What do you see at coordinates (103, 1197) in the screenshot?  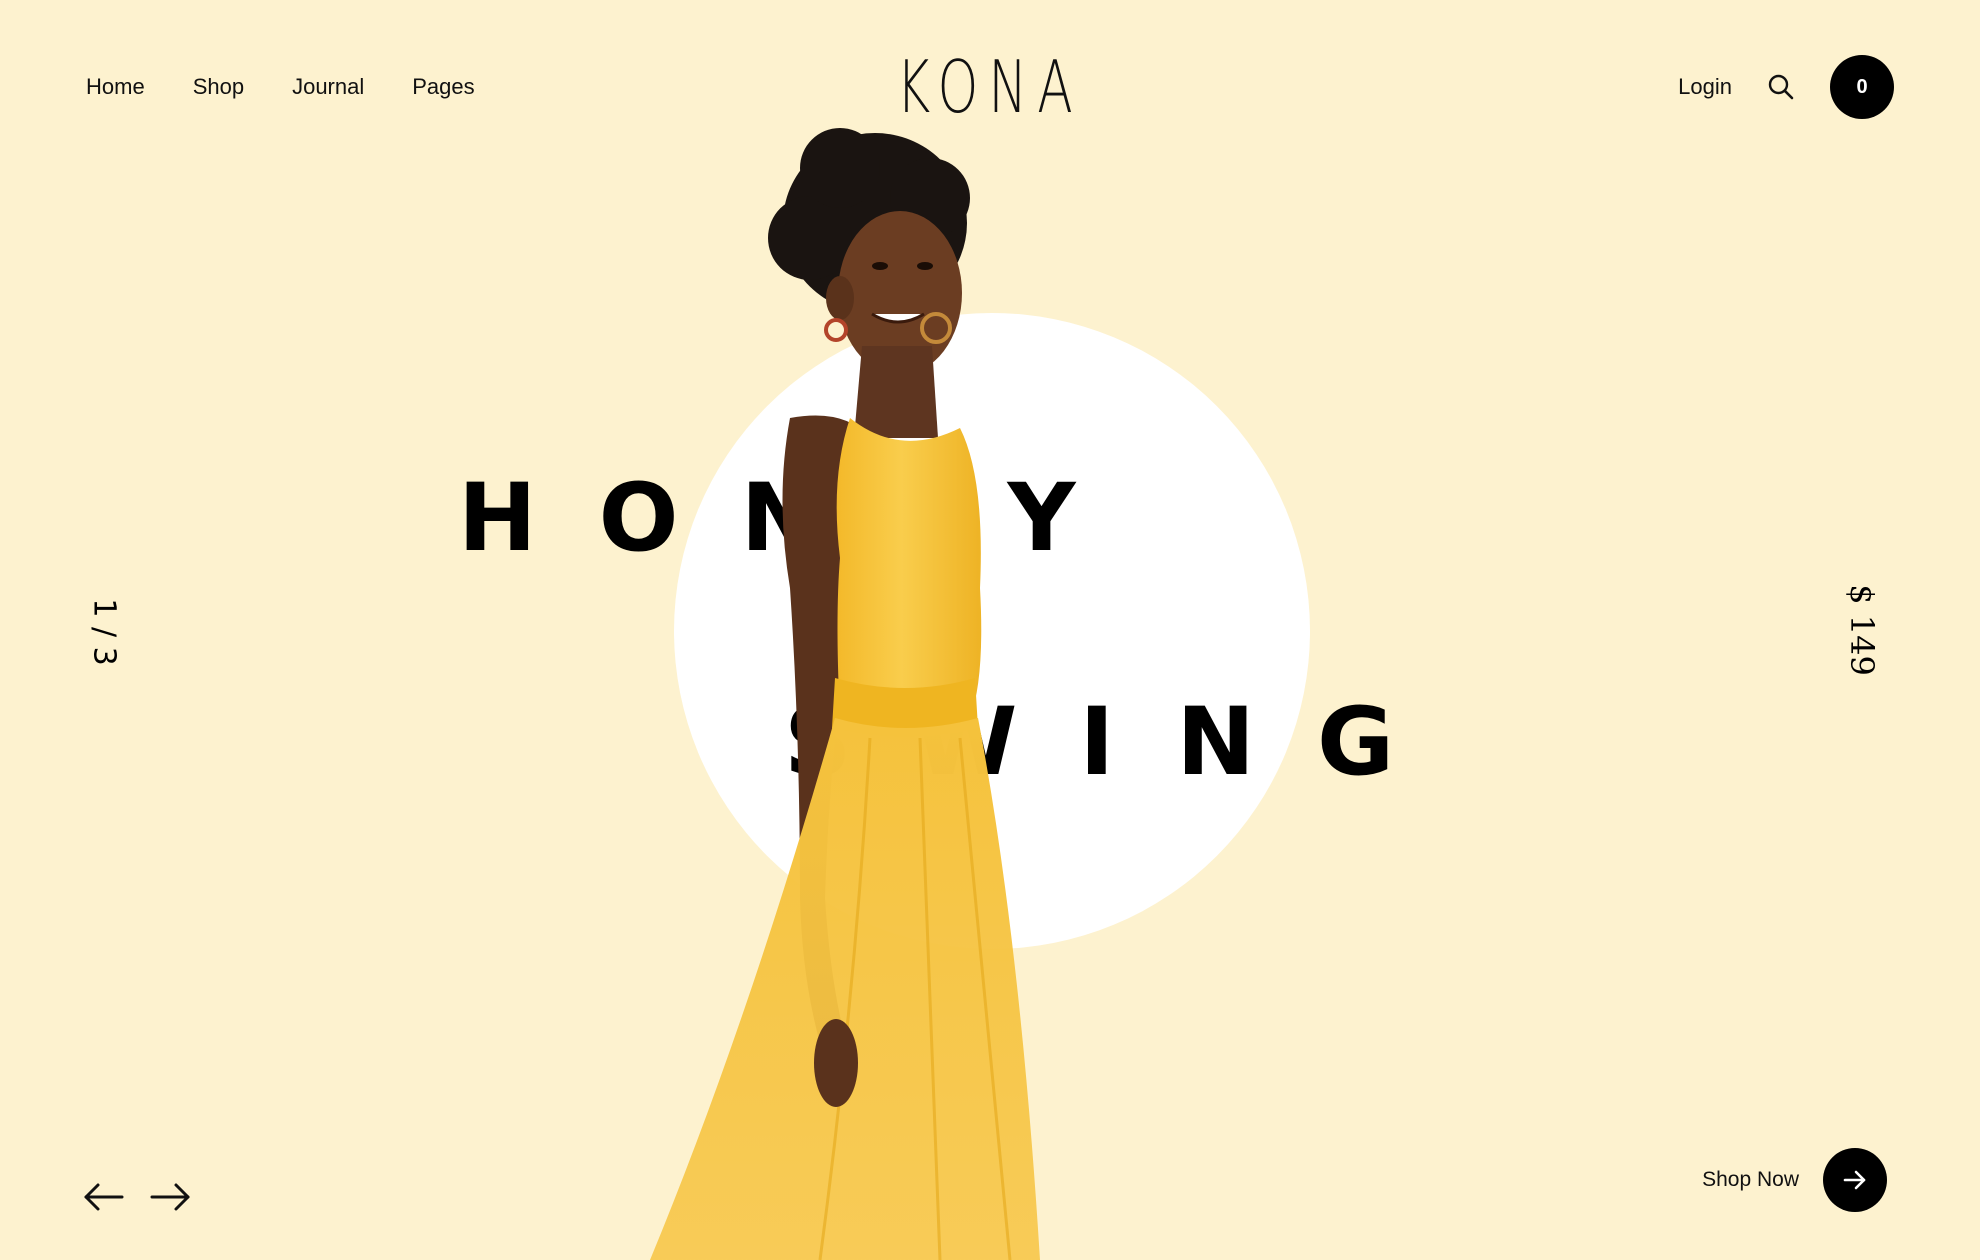 I see `arrow-left-icon` at bounding box center [103, 1197].